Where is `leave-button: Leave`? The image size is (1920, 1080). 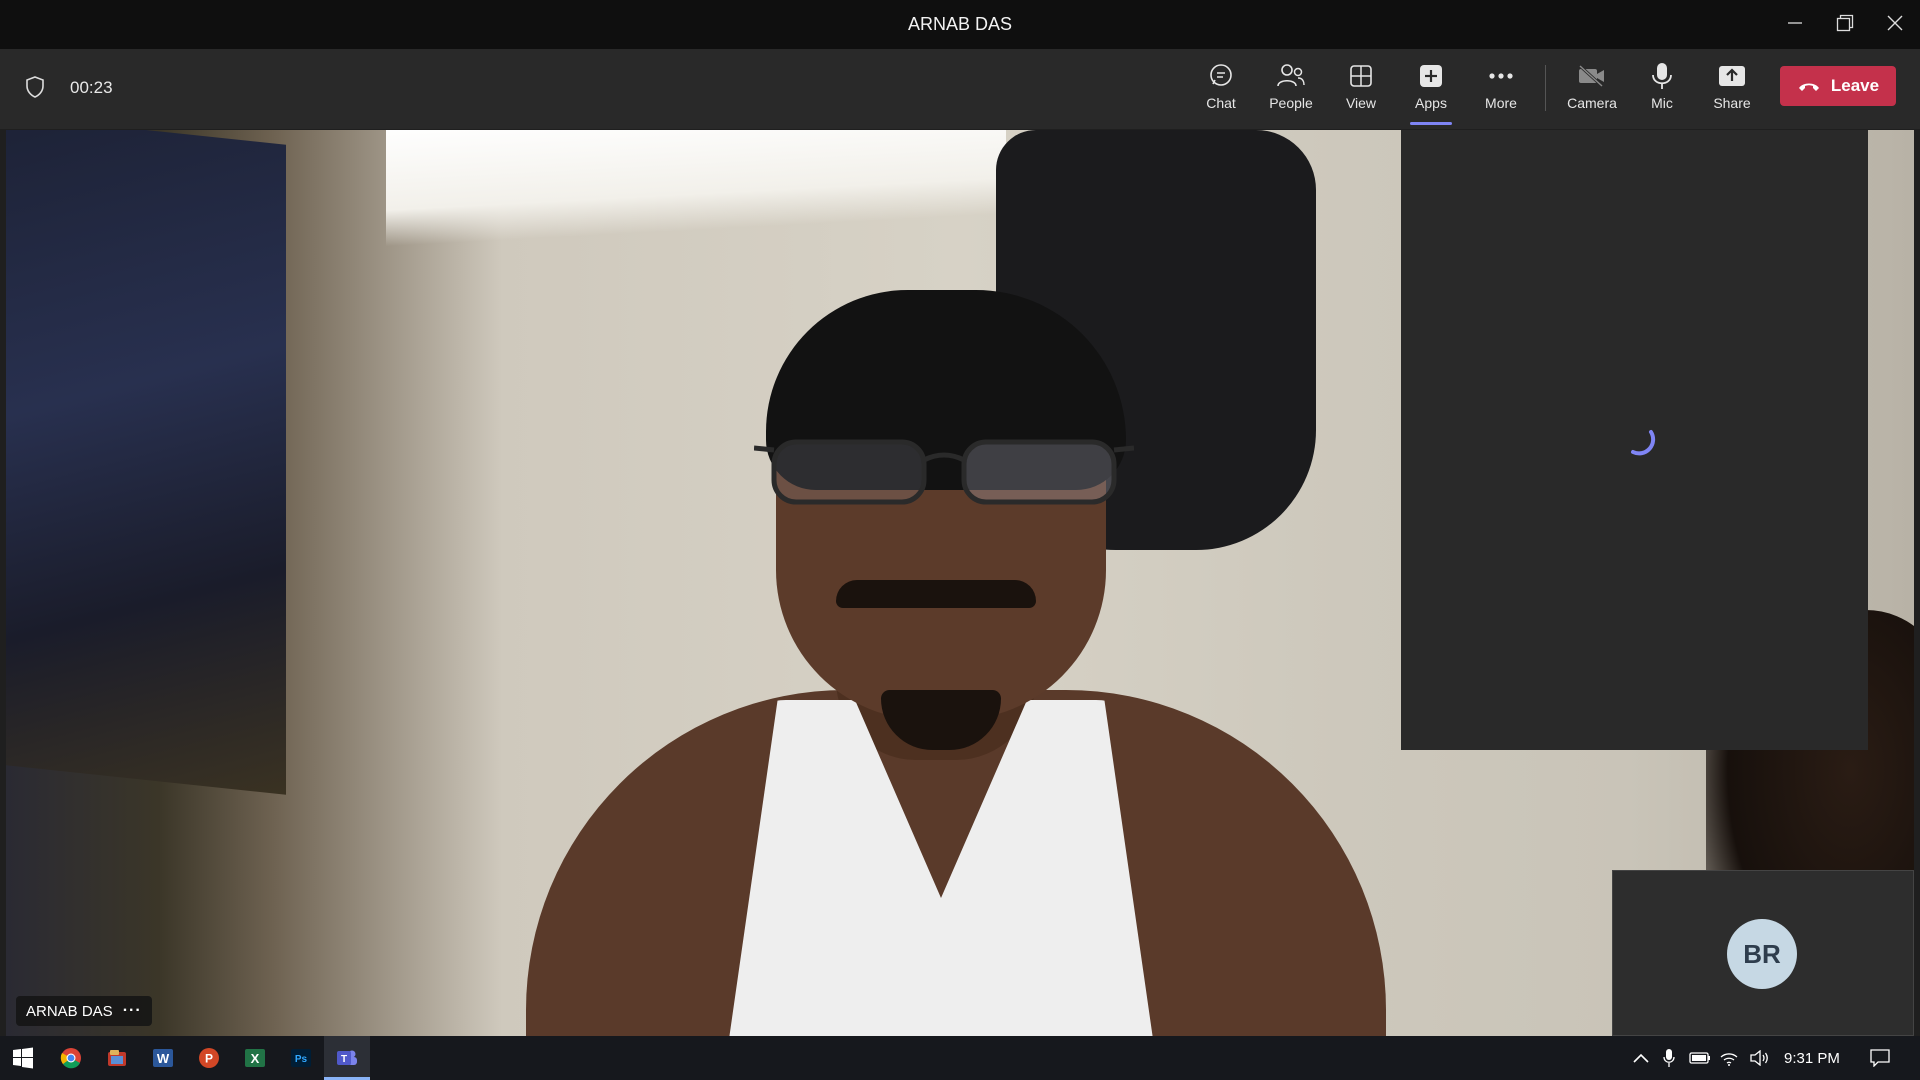
leave-button: Leave is located at coordinates (1838, 86).